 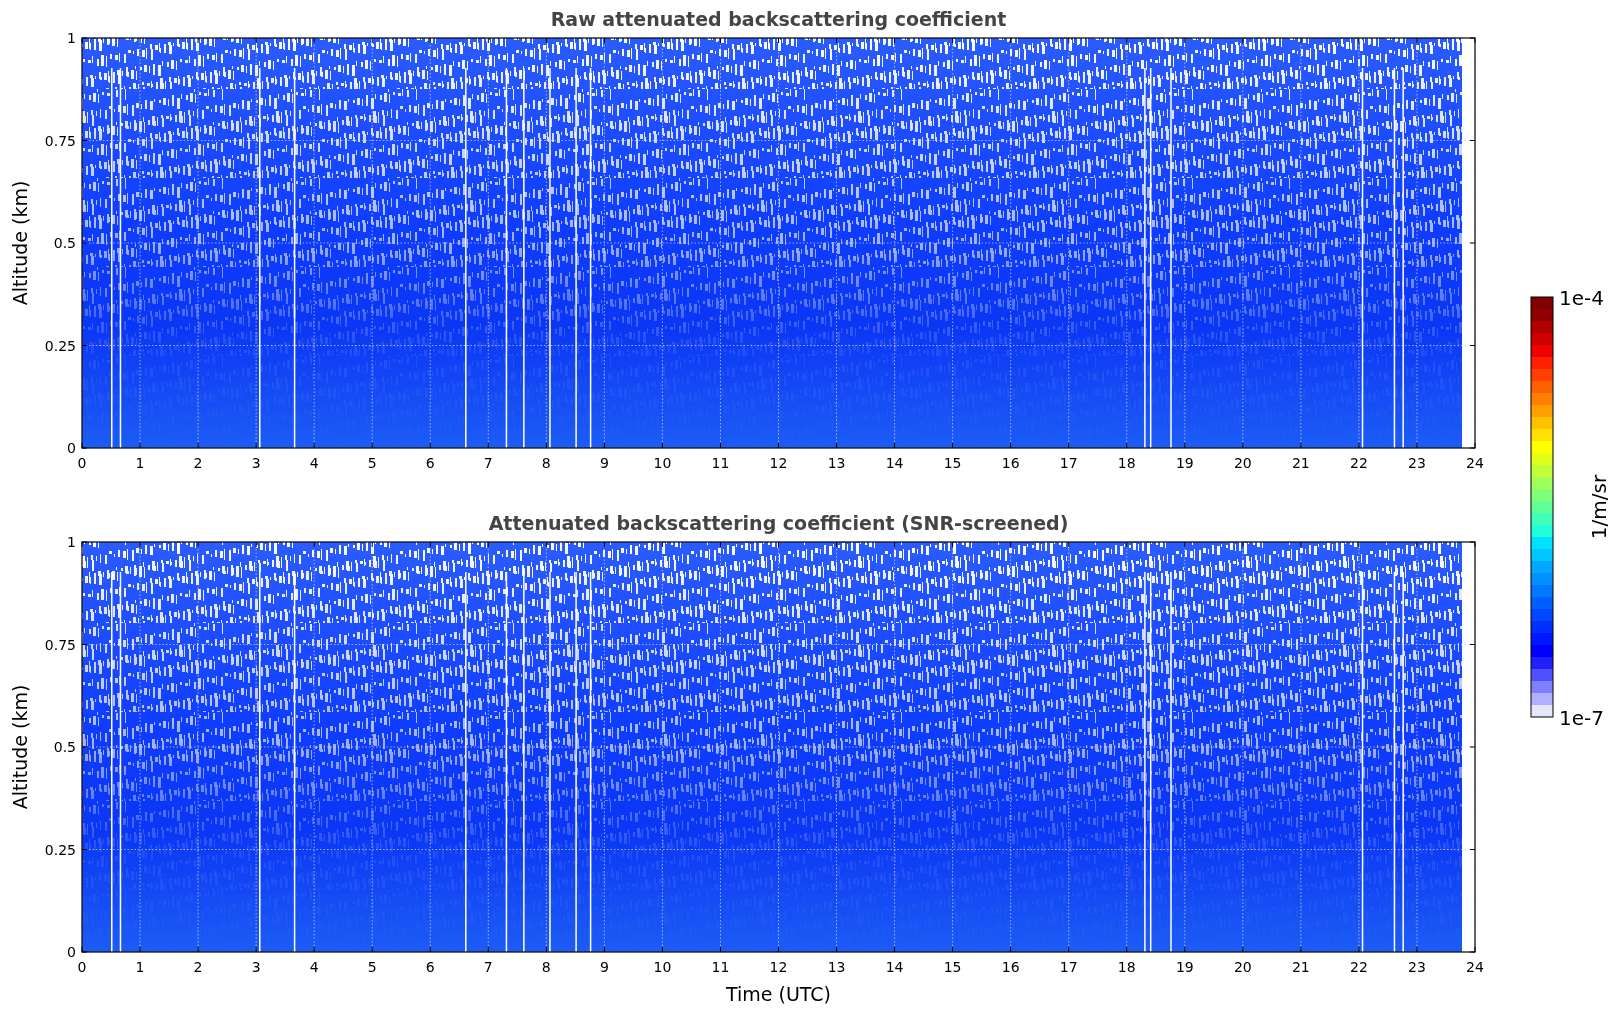 I want to click on colorbar-min-label: 1e-7, so click(x=1581, y=718).